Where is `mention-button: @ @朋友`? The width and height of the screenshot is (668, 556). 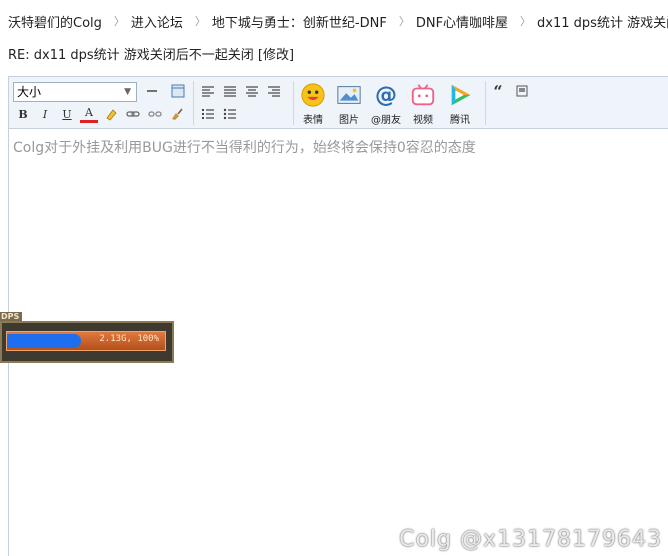
mention-button: @ @朋友 is located at coordinates (386, 104).